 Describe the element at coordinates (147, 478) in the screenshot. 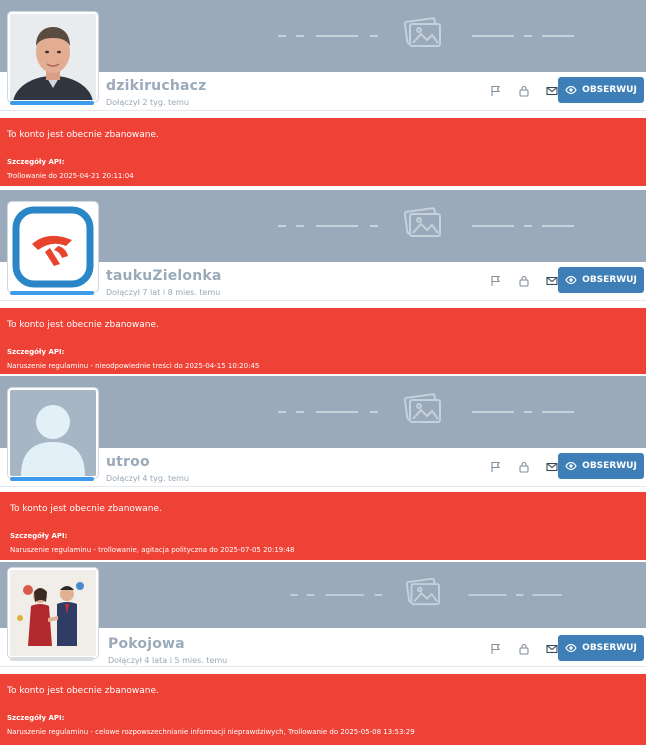

I see `joined-date: Dołączył 4 tyg. temu` at that location.